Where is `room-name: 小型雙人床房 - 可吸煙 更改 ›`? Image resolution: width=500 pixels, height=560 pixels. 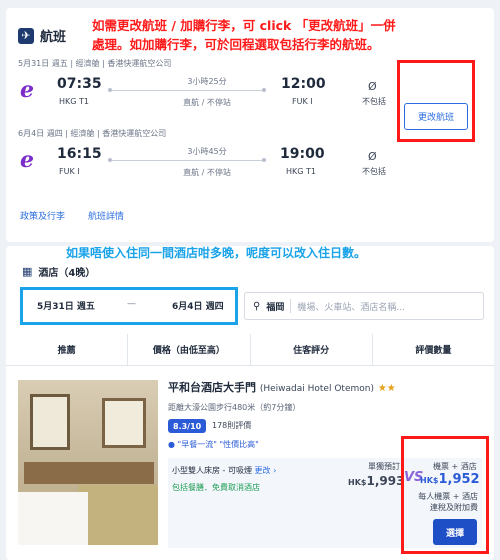
room-name: 小型雙人床房 - 可吸煙 更改 › is located at coordinates (224, 470).